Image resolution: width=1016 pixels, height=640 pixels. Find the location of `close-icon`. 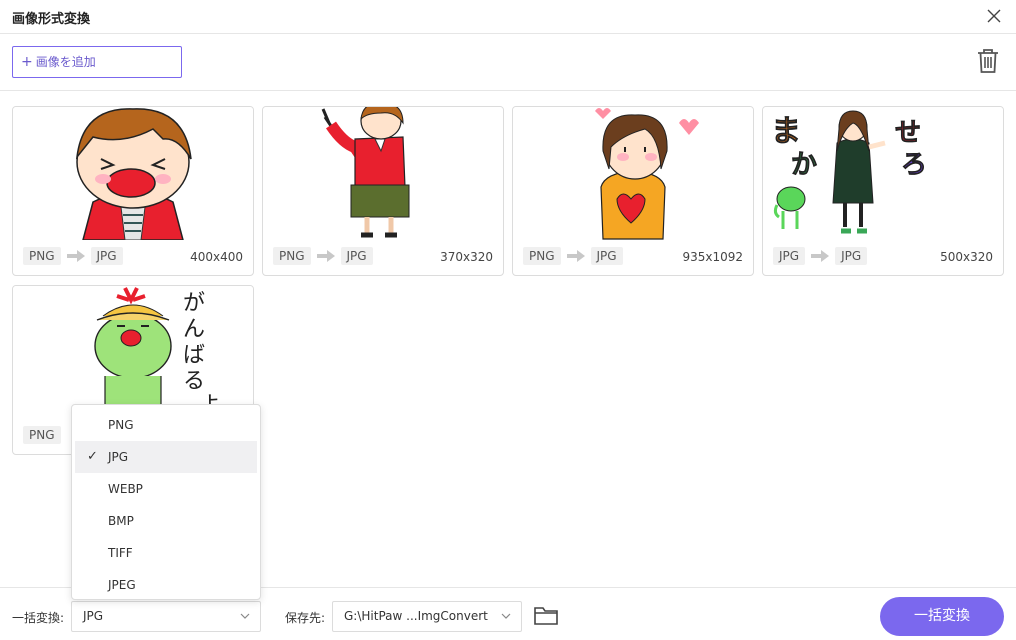

close-icon is located at coordinates (994, 16).